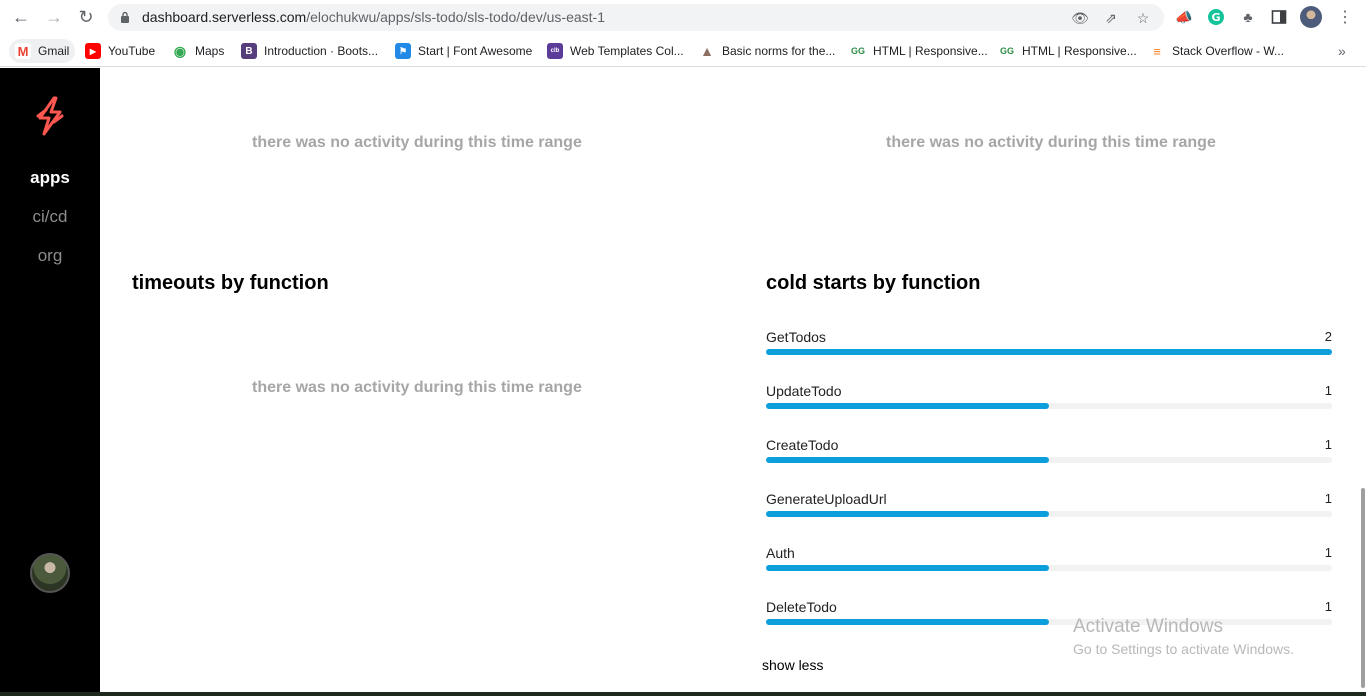 This screenshot has height=696, width=1366. What do you see at coordinates (802, 445) in the screenshot?
I see `function-name: CreateTodo` at bounding box center [802, 445].